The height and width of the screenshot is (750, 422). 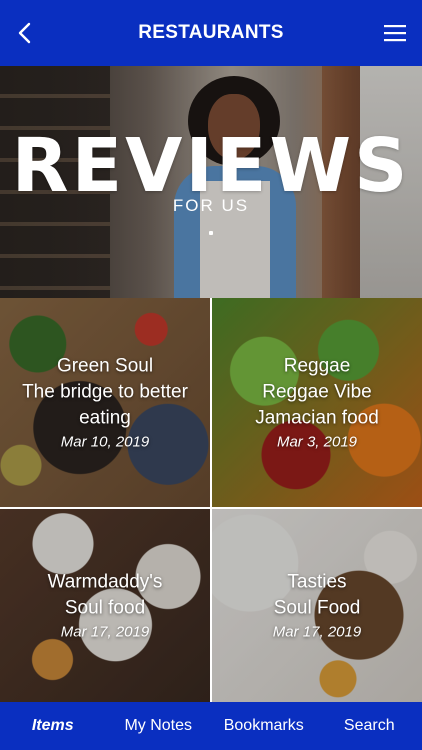 I want to click on menu-button, so click(x=395, y=33).